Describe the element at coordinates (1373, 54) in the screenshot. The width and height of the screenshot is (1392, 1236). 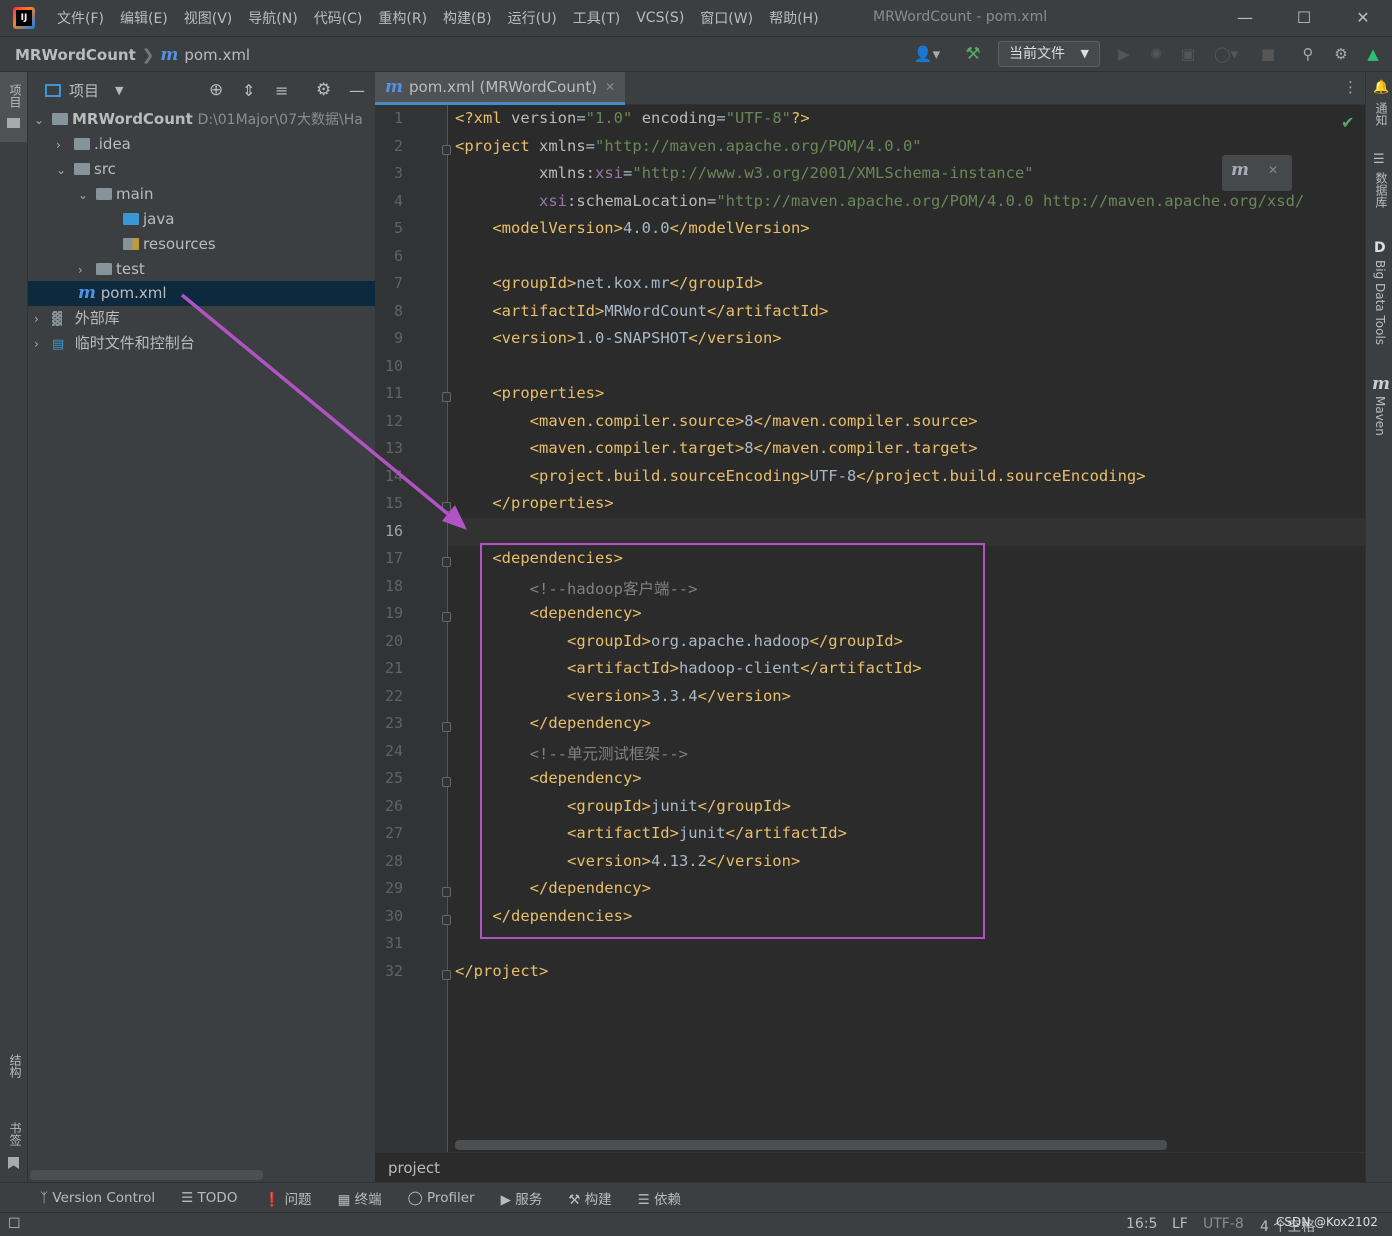
I see `jetbrains-toolbox-icon: ▲` at that location.